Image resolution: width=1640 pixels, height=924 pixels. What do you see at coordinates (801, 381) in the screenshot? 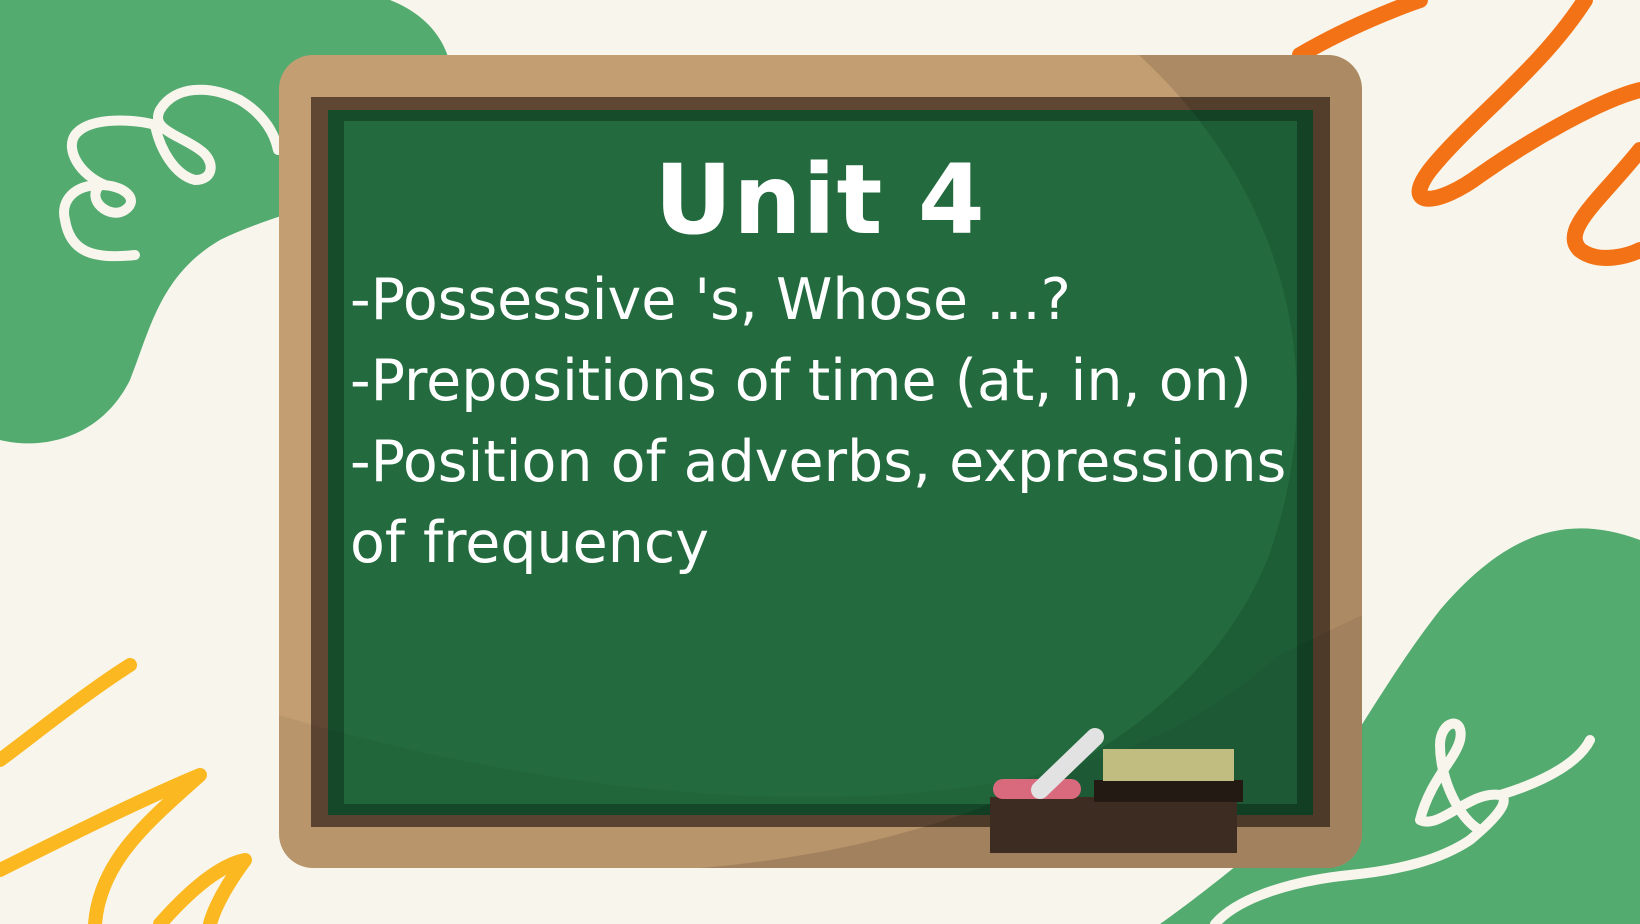
I see `topic-line: -Prepositions of time (at, in, on)` at bounding box center [801, 381].